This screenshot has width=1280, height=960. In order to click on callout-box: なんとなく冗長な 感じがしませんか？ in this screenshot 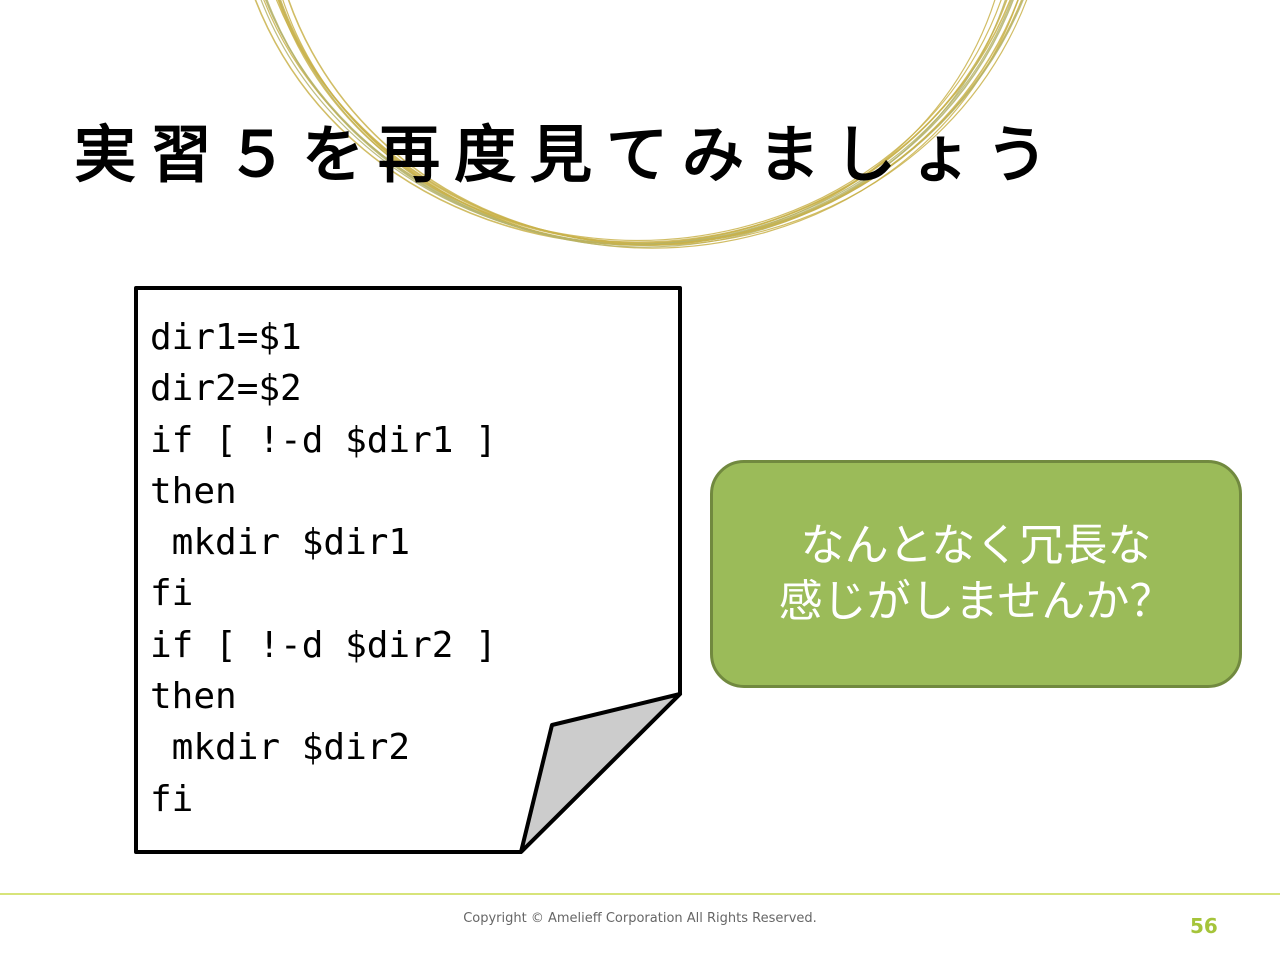, I will do `click(976, 574)`.